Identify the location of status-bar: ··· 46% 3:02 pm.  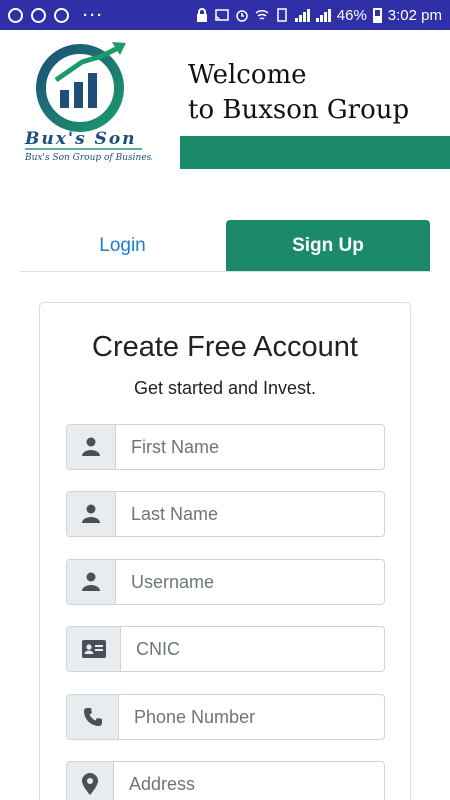
(225, 15).